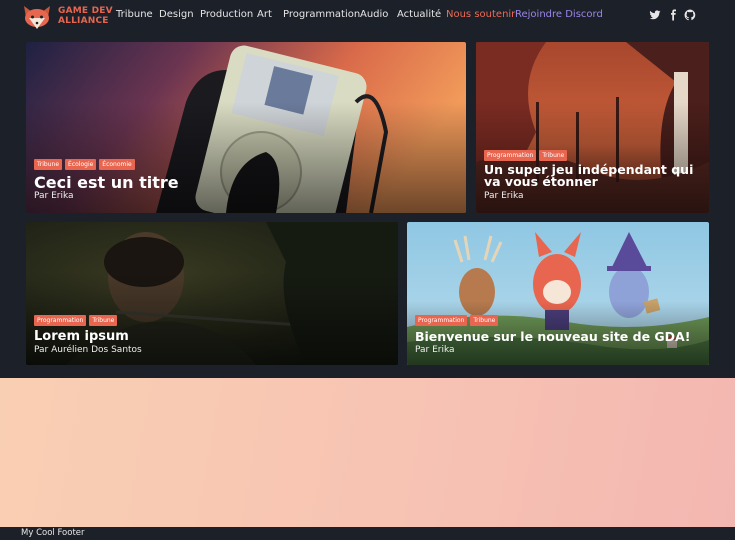 The width and height of the screenshot is (735, 540). I want to click on nav-item-actualite: Actualité, so click(419, 14).